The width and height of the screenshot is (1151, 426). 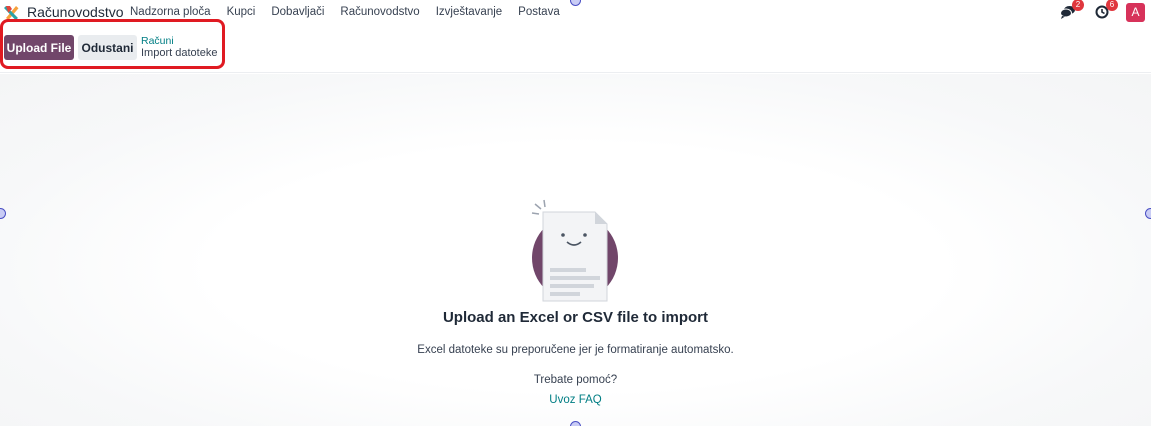 I want to click on activities-button: 6, so click(x=1105, y=11).